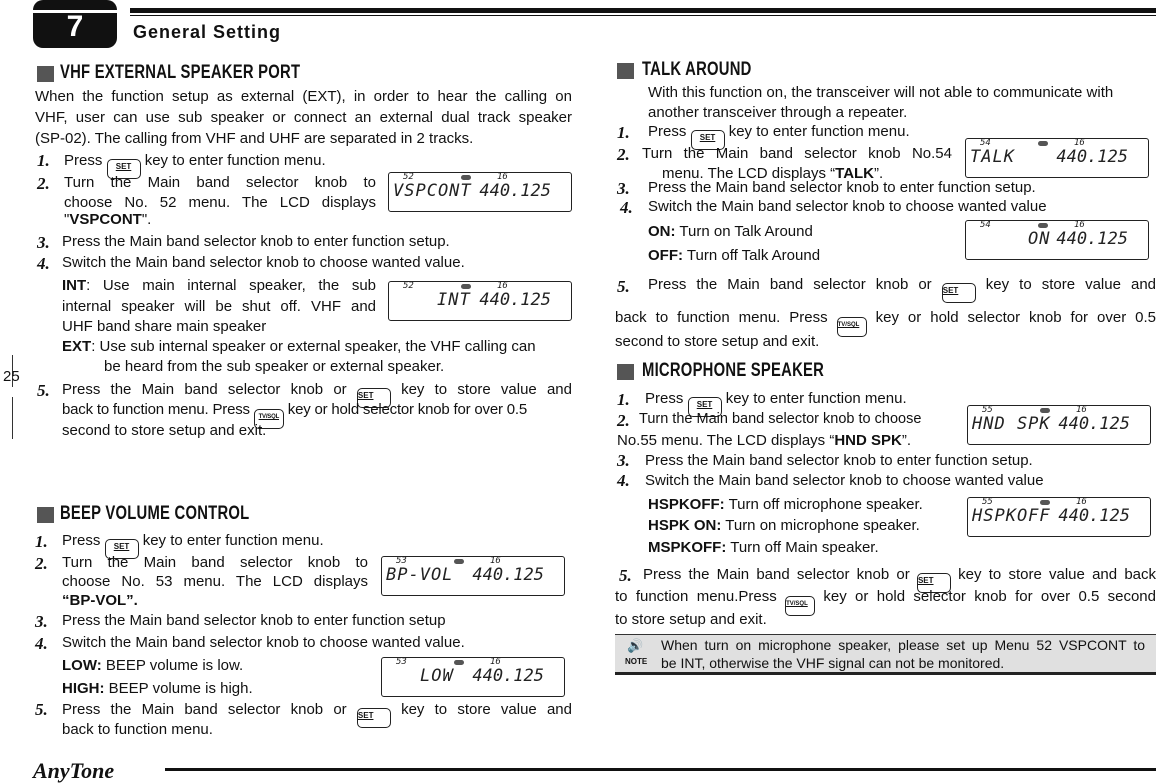  What do you see at coordinates (219, 285) in the screenshot?
I see `option-int: INT: Use main internal speaker, the sub` at bounding box center [219, 285].